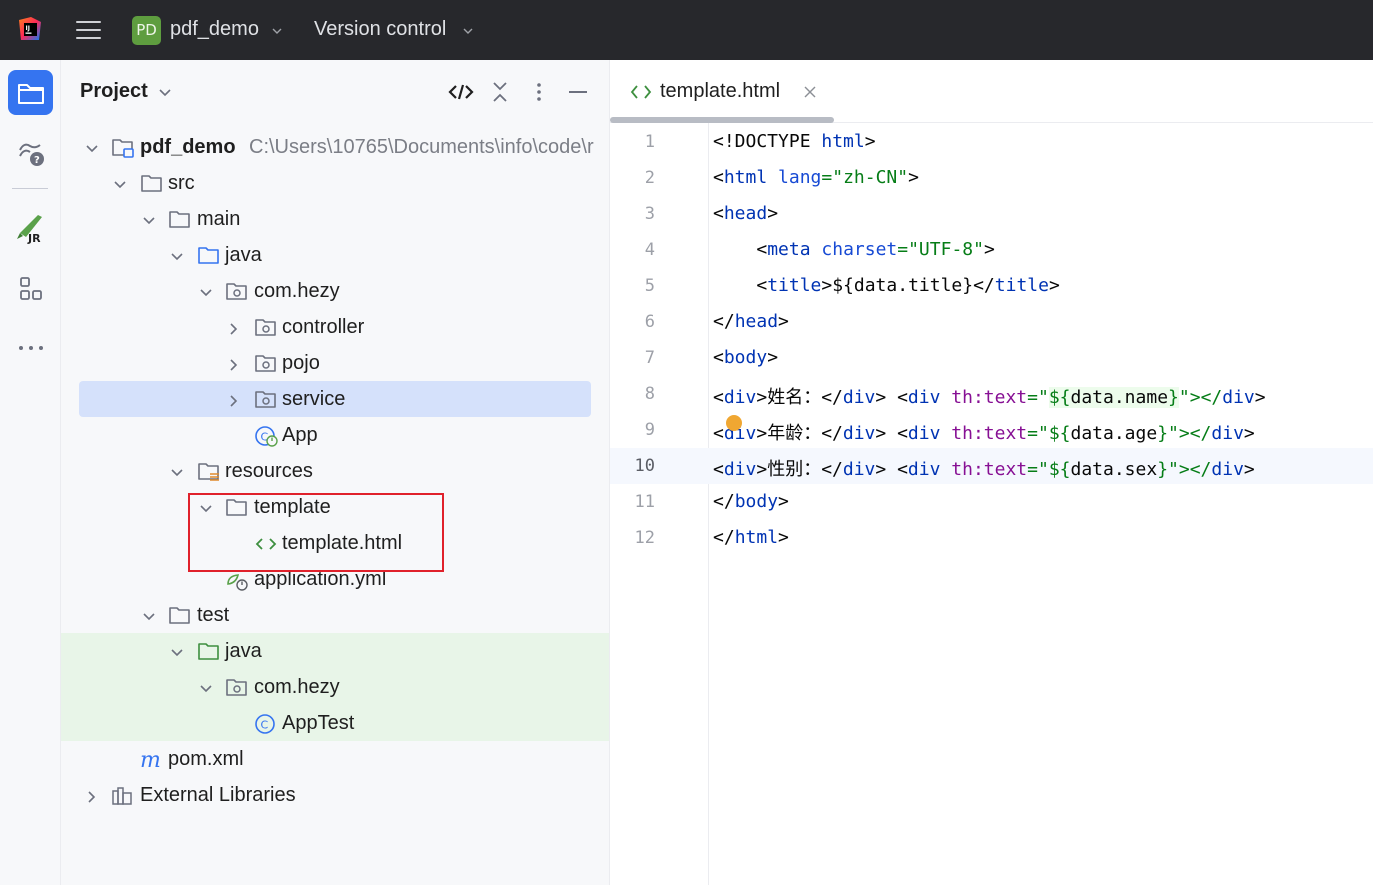 Image resolution: width=1373 pixels, height=885 pixels. Describe the element at coordinates (30, 347) in the screenshot. I see `more-tools-button` at that location.